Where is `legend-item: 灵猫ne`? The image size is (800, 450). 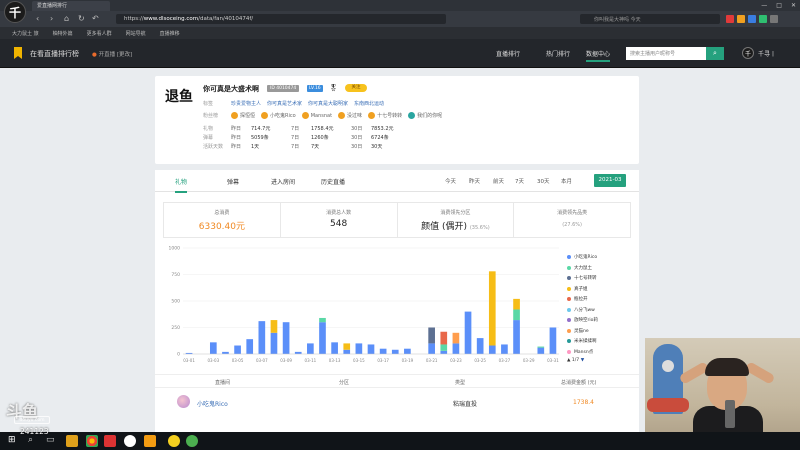 legend-item: 灵猫ne is located at coordinates (602, 331).